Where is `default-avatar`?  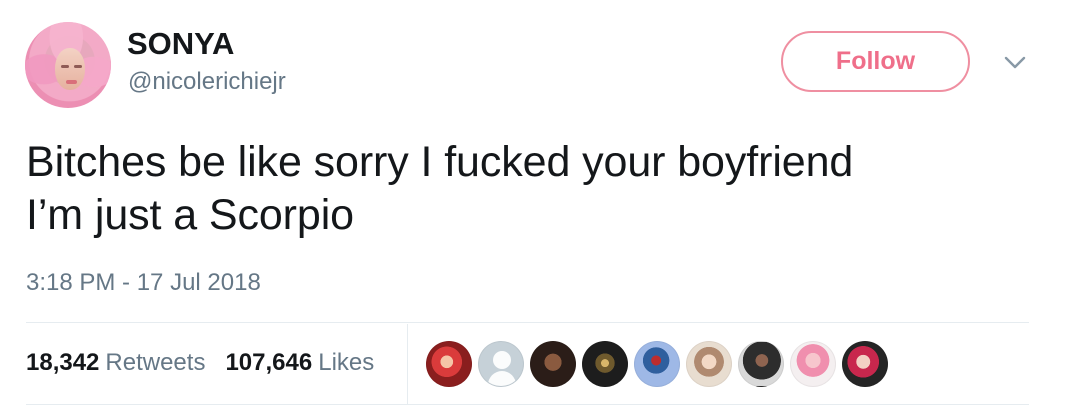
default-avatar is located at coordinates (501, 364).